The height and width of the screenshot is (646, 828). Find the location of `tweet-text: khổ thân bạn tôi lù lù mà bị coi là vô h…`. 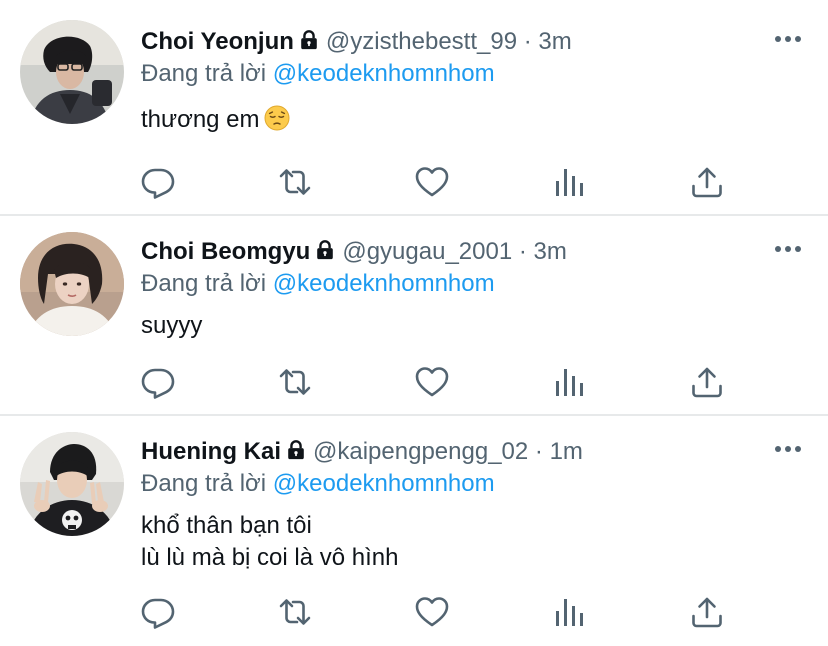

tweet-text: khổ thân bạn tôi lù lù mà bị coi là vô h… is located at coordinates (269, 542).